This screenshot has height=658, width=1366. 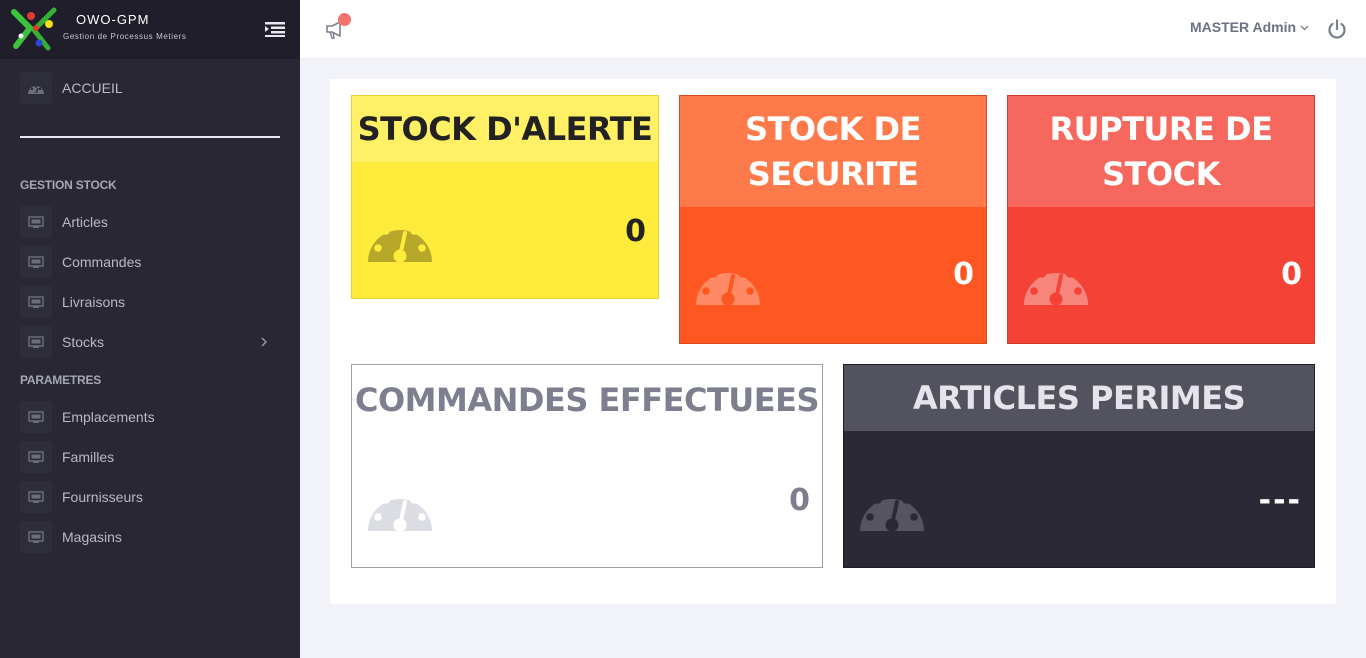 I want to click on card-title: COMMANDES EFFECTUEES, so click(x=587, y=399).